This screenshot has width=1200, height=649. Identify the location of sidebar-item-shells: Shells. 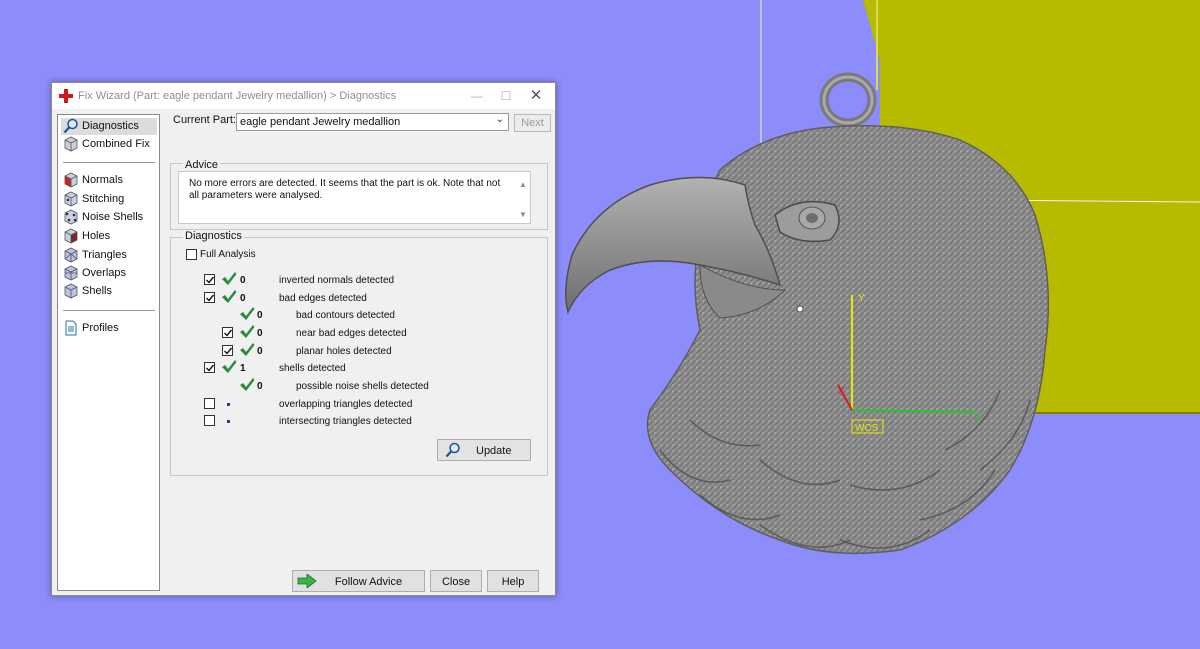
(109, 291).